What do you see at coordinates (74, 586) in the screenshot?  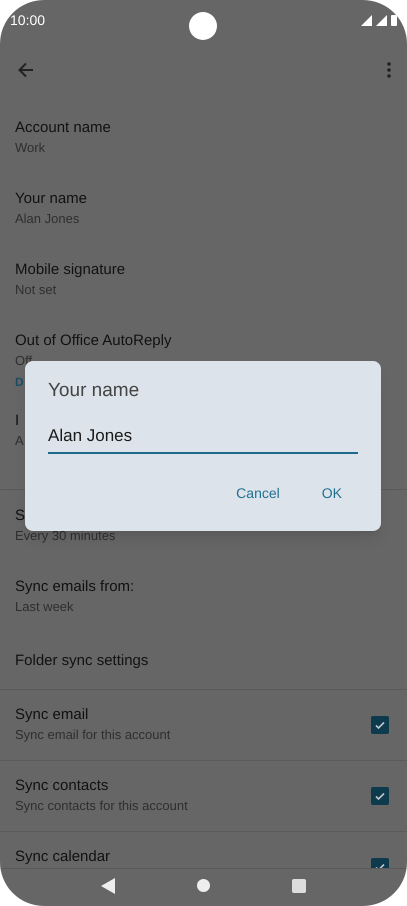 I see `setting-title: Sync emails from:` at bounding box center [74, 586].